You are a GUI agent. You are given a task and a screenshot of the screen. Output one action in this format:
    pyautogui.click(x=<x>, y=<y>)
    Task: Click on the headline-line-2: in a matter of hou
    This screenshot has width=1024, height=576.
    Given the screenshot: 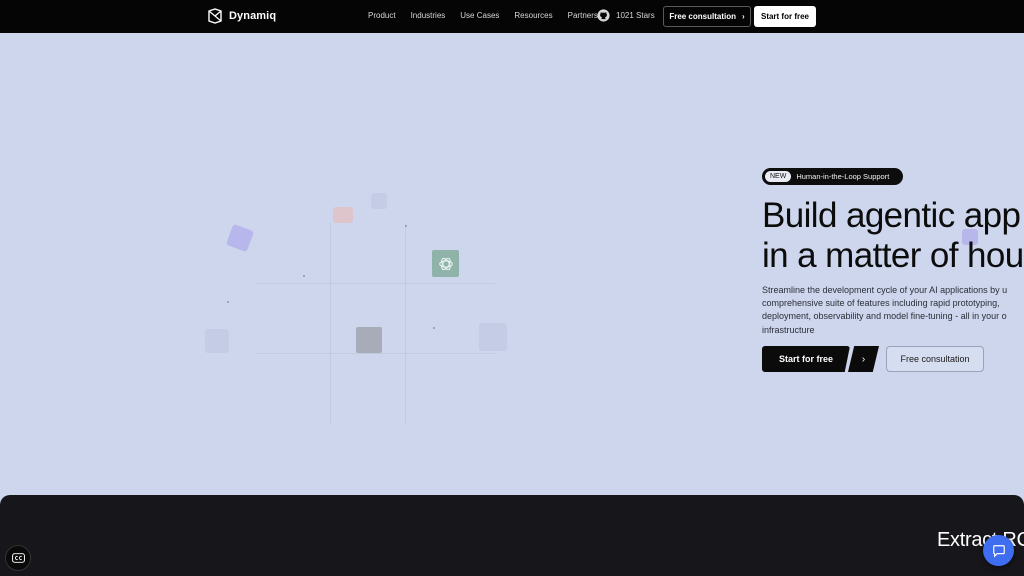 What is the action you would take?
    pyautogui.click(x=893, y=255)
    